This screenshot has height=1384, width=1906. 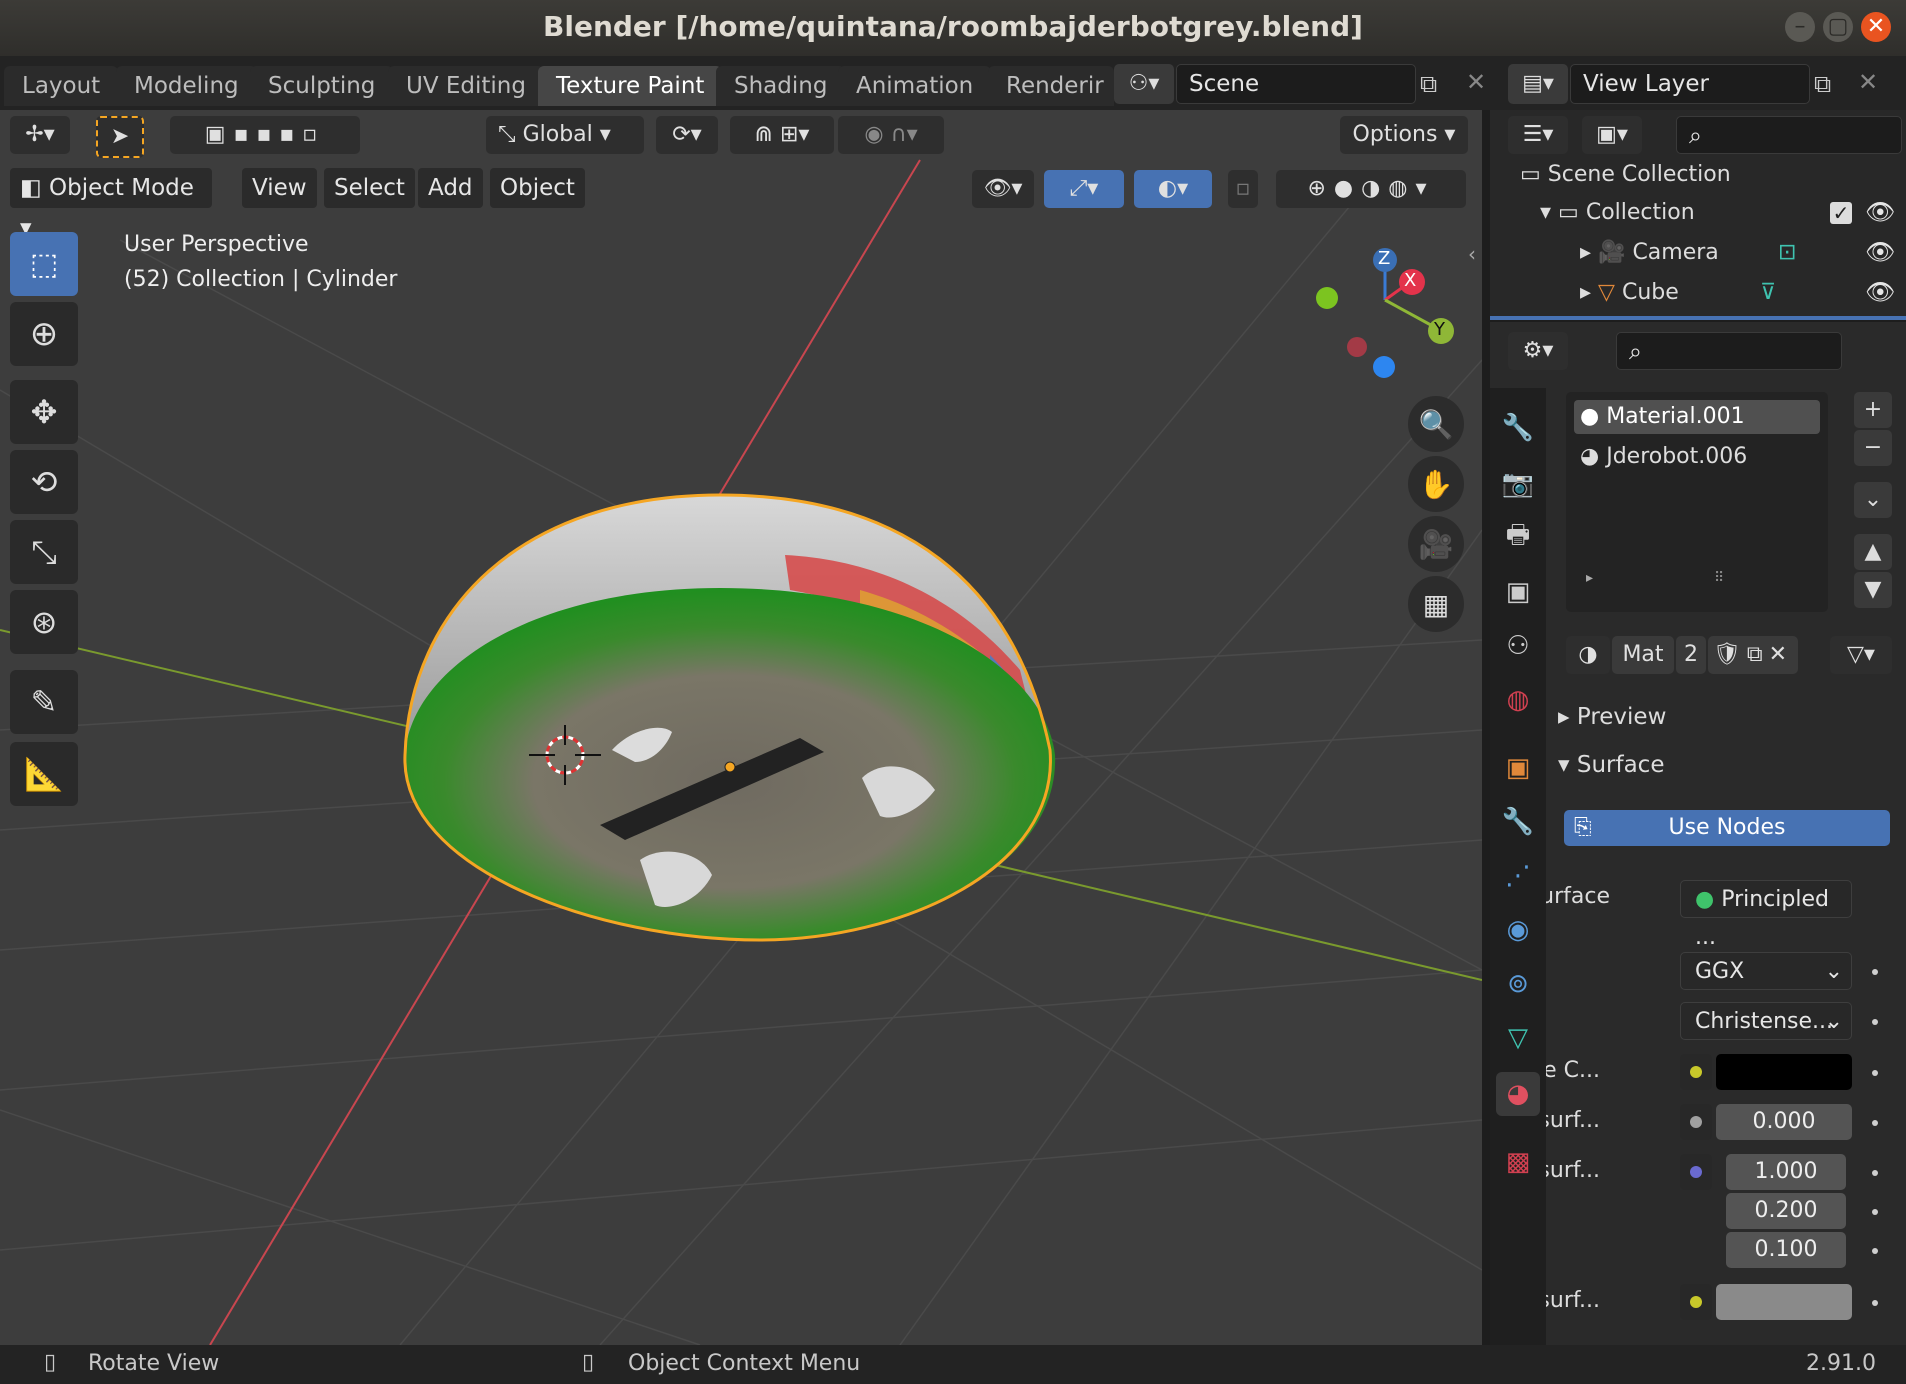 What do you see at coordinates (1436, 484) in the screenshot?
I see `pan-hand-icon: ✋` at bounding box center [1436, 484].